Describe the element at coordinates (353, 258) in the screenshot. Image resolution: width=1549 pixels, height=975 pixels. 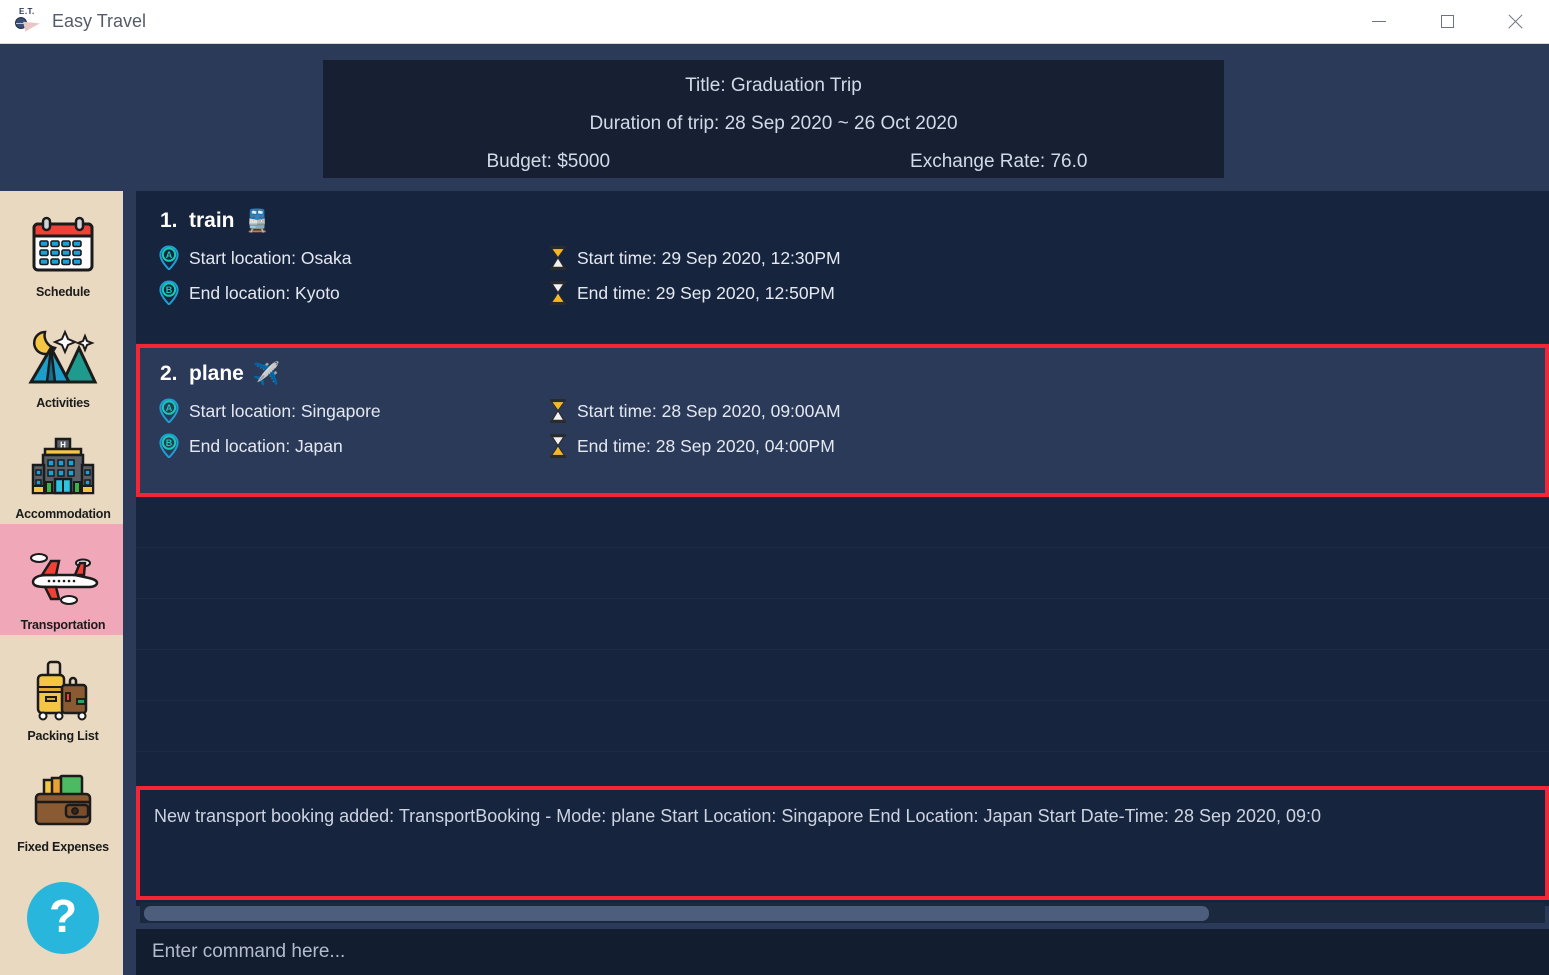
I see `start-location-field: A Start location: Osaka` at that location.